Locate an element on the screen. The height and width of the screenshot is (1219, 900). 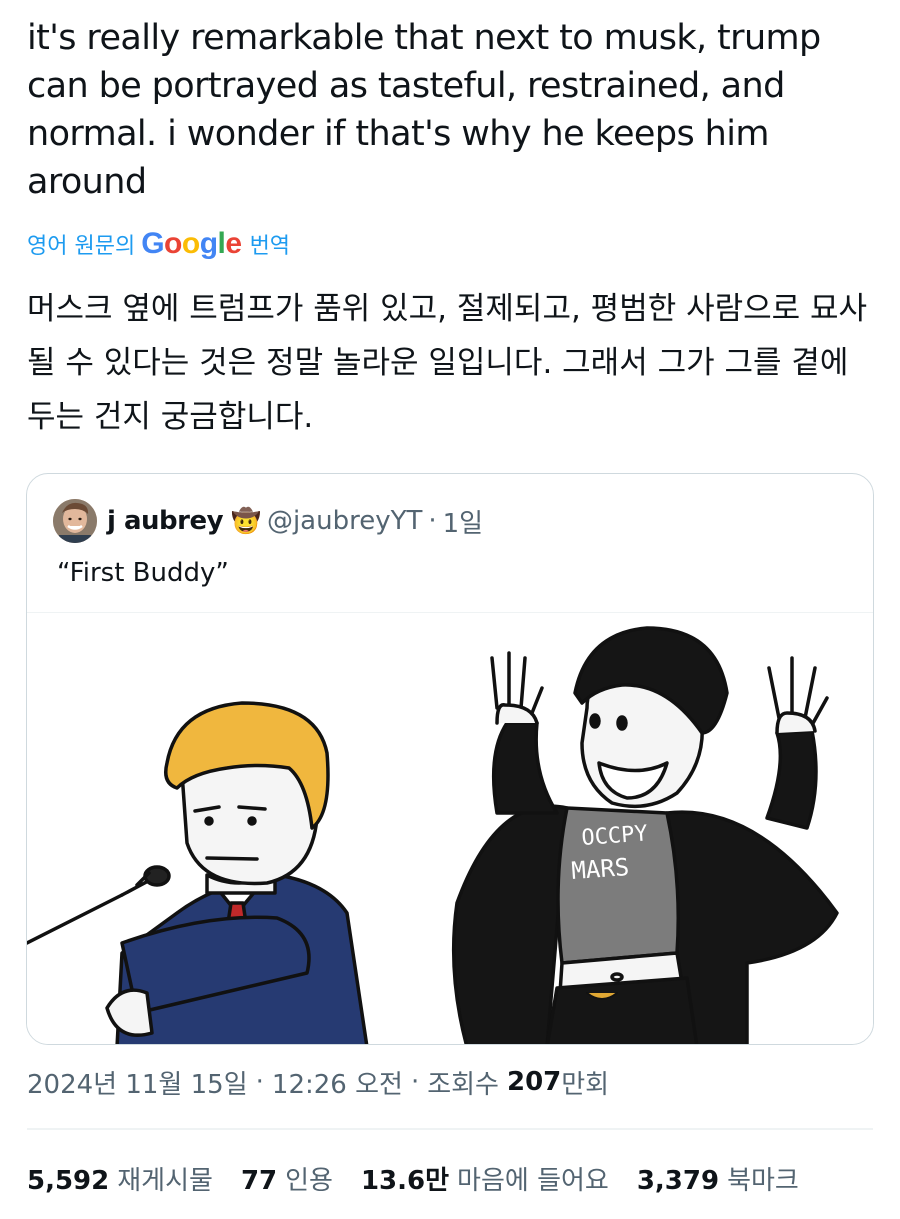
translate-link: 번역 is located at coordinates (270, 244).